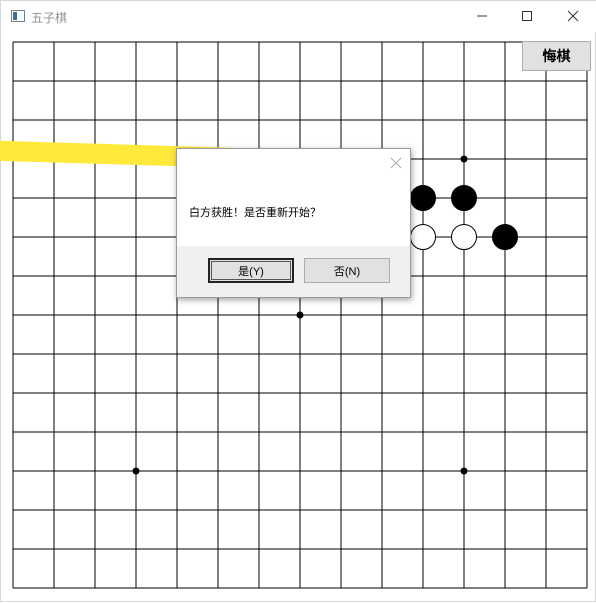 This screenshot has width=596, height=603. Describe the element at coordinates (251, 270) in the screenshot. I see `yes-button: 是(Y)` at that location.